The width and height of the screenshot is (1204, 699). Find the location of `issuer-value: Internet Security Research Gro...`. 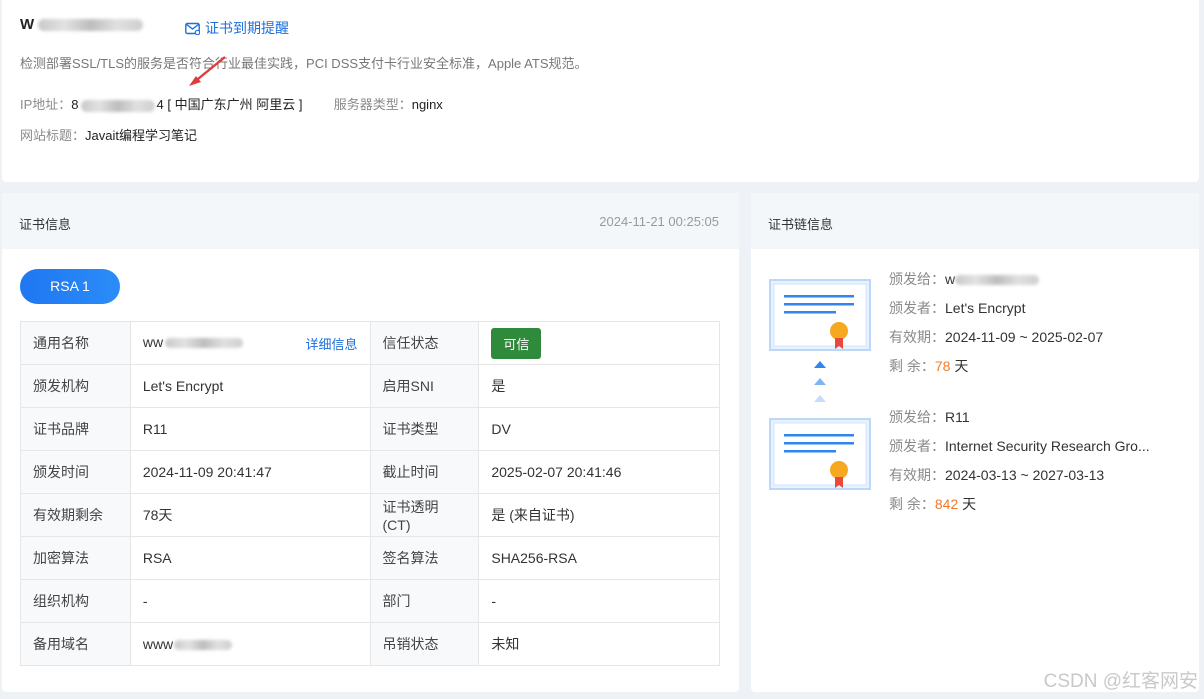

issuer-value: Internet Security Research Gro... is located at coordinates (1047, 446).